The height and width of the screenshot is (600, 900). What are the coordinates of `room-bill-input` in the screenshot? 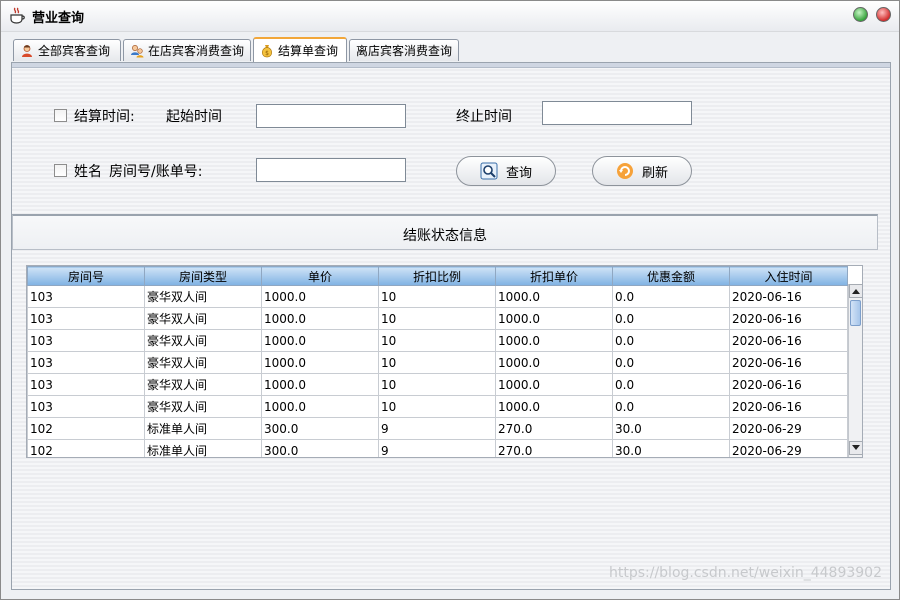 It's located at (331, 170).